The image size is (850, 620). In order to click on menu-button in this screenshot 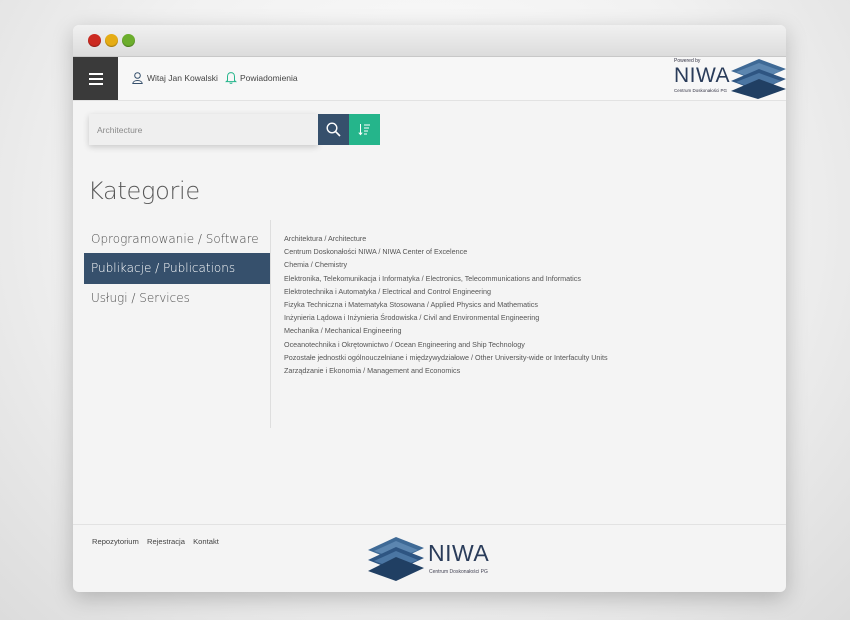, I will do `click(95, 78)`.